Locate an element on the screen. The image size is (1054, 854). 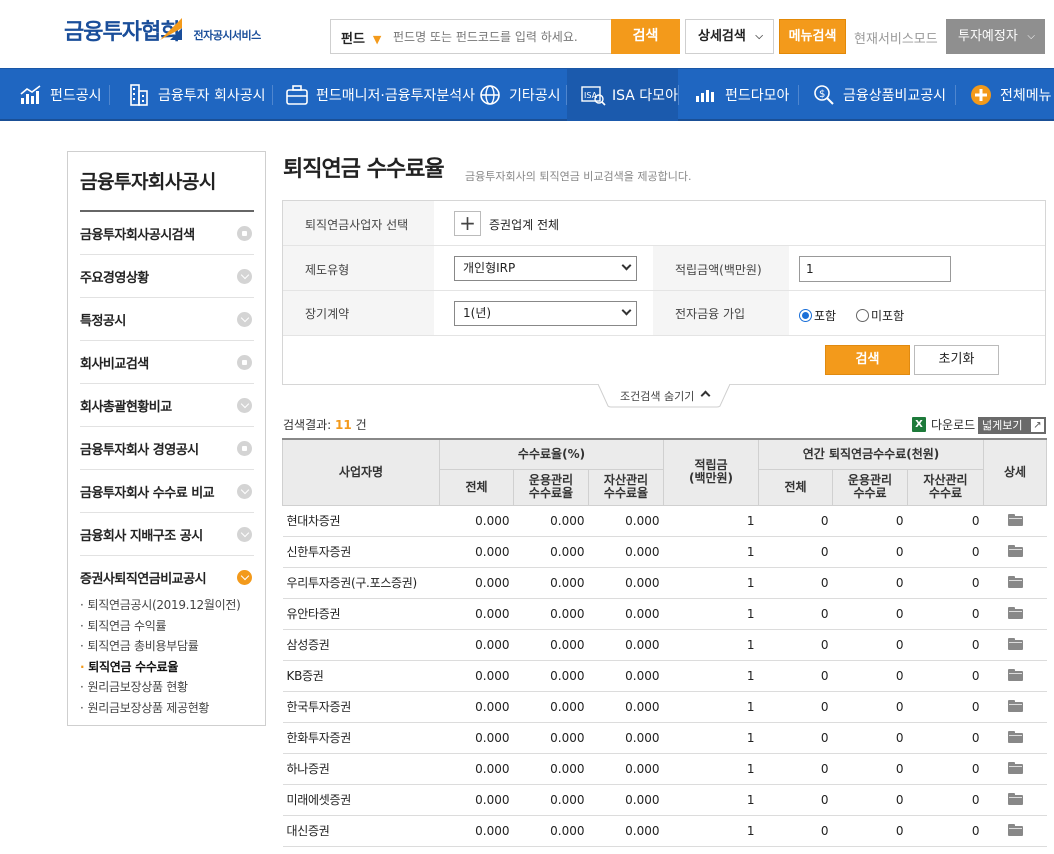
fee-mgmt-cell: 0 is located at coordinates (870, 738).